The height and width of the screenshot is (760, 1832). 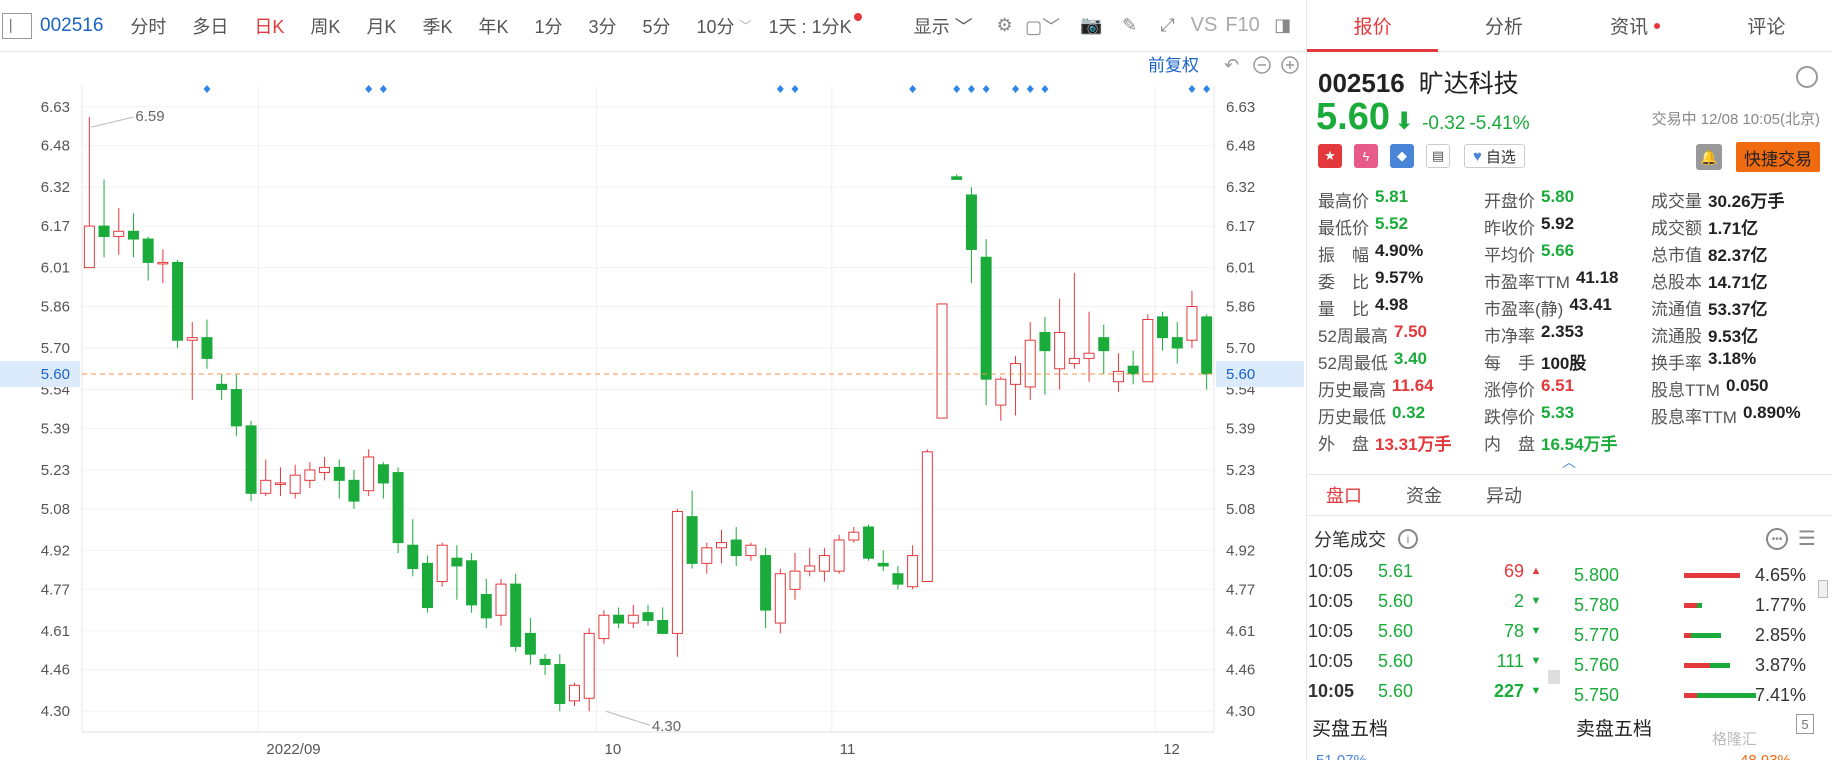 I want to click on y-tick-label-left: 4.46, so click(x=55, y=670).